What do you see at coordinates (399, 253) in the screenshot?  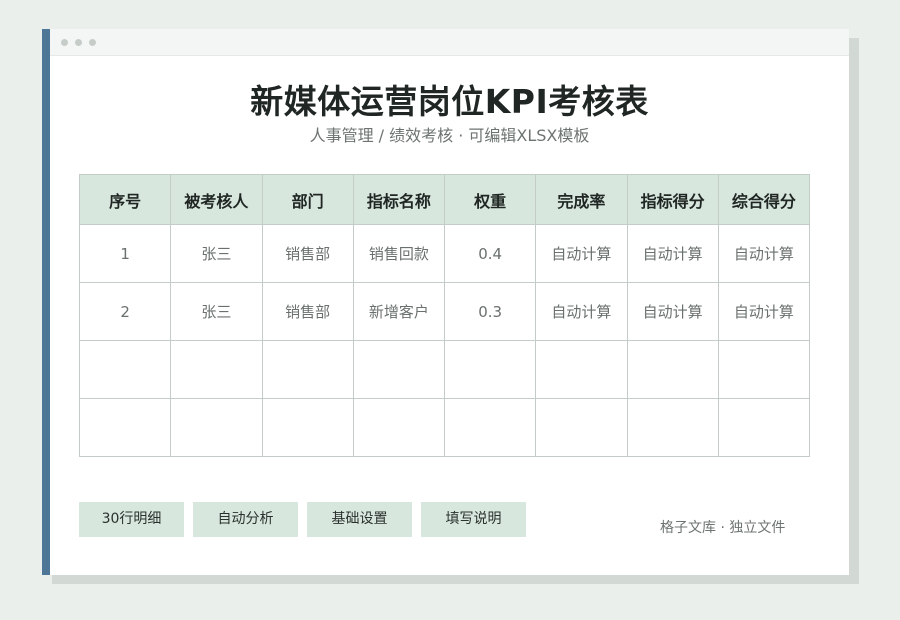 I see `table-cell: 销售回款` at bounding box center [399, 253].